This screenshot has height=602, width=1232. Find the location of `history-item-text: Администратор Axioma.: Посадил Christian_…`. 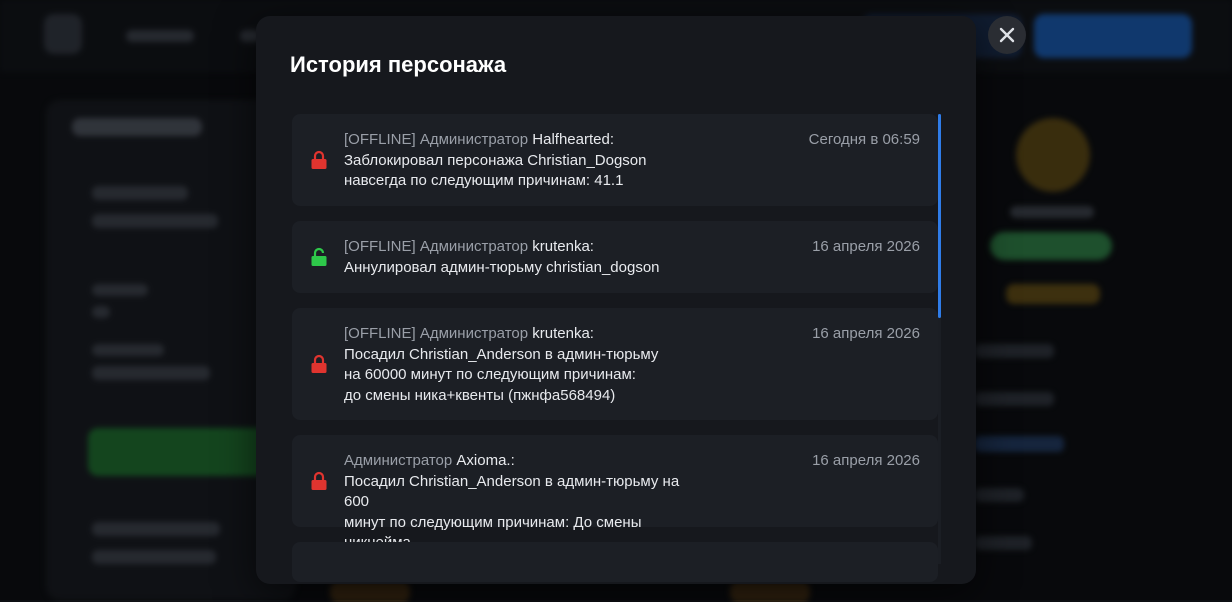

history-item-text: Администратор Axioma.: Посадил Christian_… is located at coordinates (524, 502).